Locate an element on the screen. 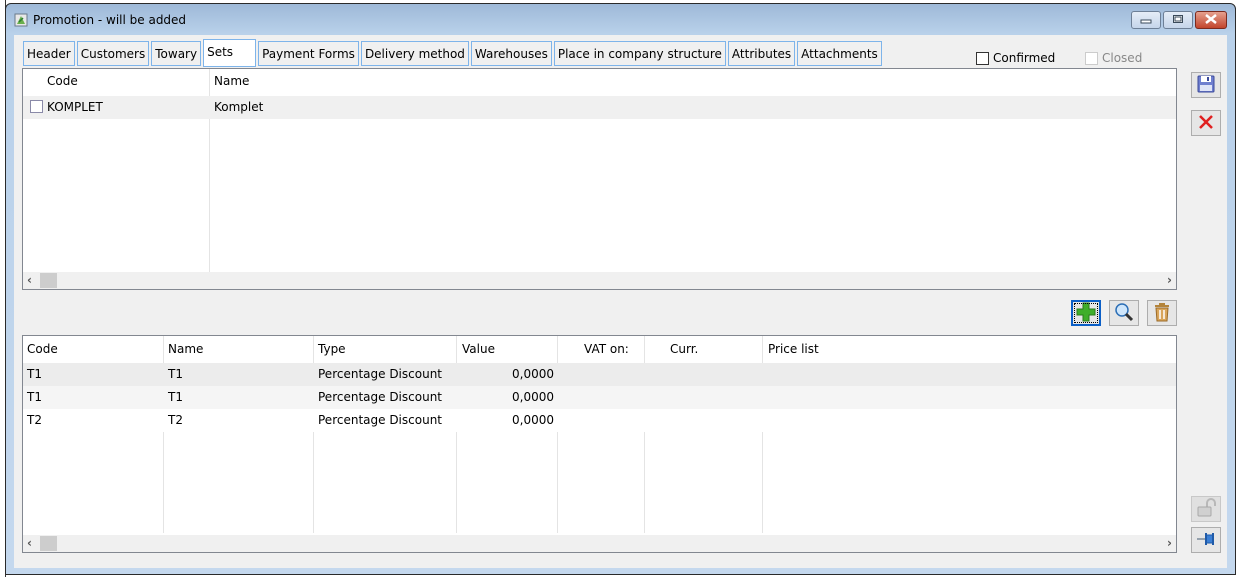 This screenshot has width=1236, height=577. save-button is located at coordinates (1206, 85).